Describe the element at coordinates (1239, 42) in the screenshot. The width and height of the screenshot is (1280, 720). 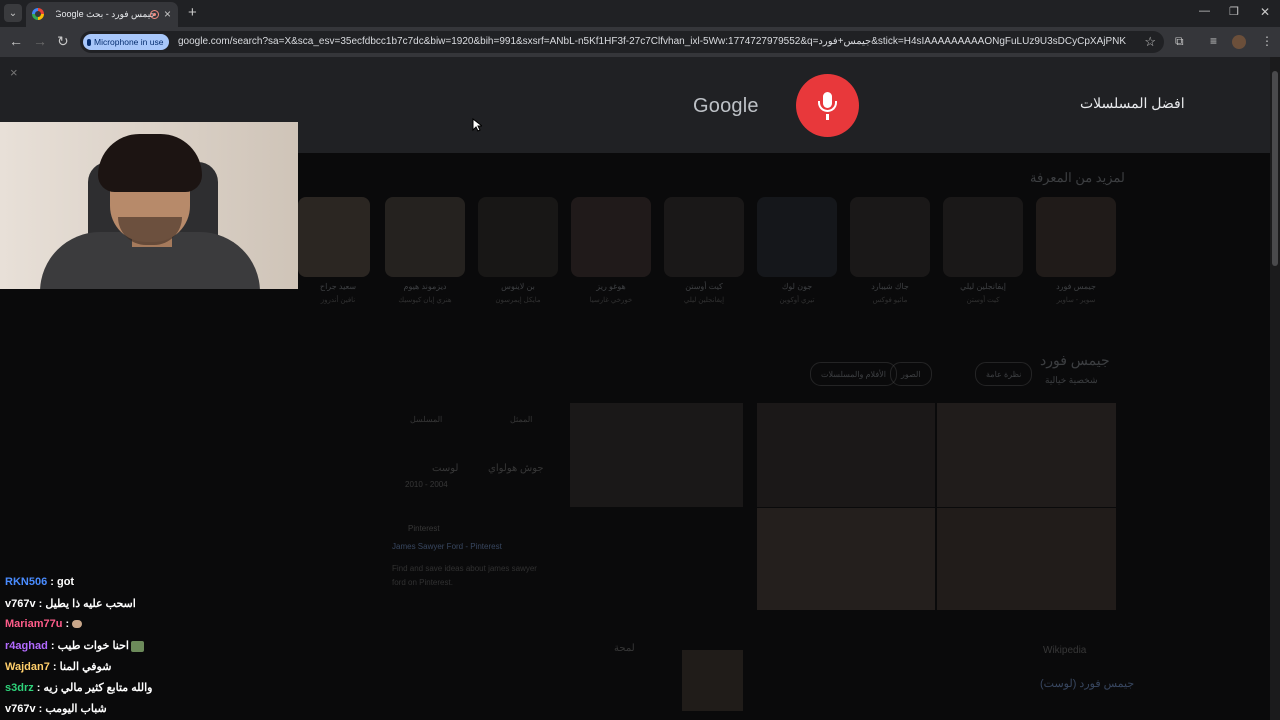
I see `profile-avatar` at that location.